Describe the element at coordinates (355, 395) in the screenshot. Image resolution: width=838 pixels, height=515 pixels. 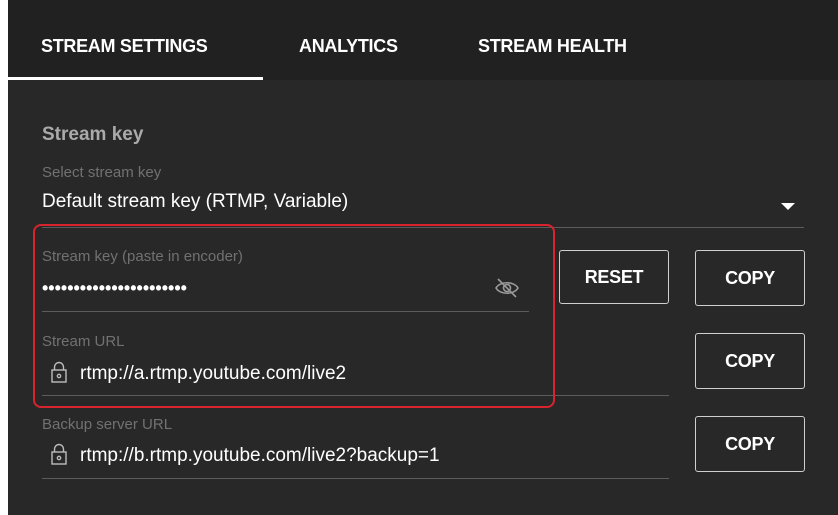
I see `stream-url-underline` at that location.